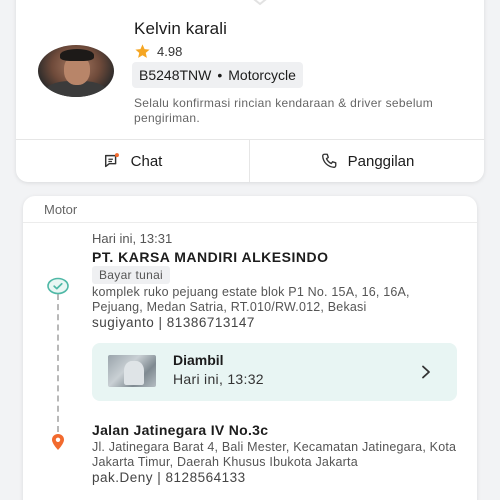  What do you see at coordinates (146, 161) in the screenshot?
I see `chat-label: Chat` at bounding box center [146, 161].